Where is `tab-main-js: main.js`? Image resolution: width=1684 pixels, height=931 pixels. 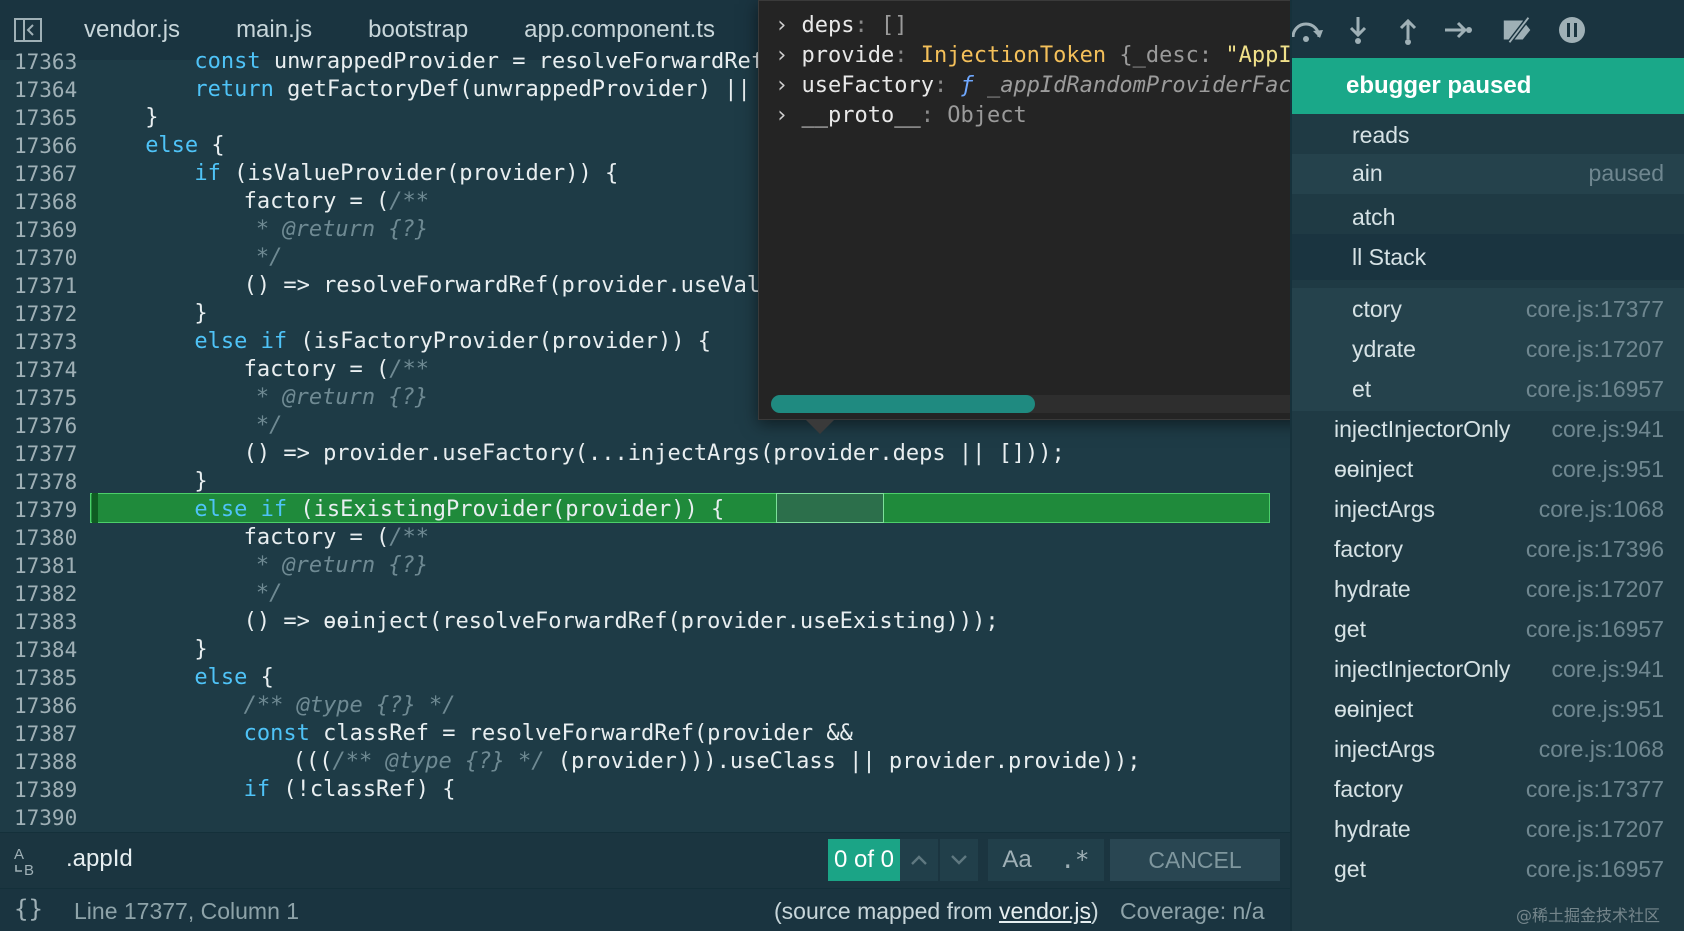 tab-main-js: main.js is located at coordinates (274, 30).